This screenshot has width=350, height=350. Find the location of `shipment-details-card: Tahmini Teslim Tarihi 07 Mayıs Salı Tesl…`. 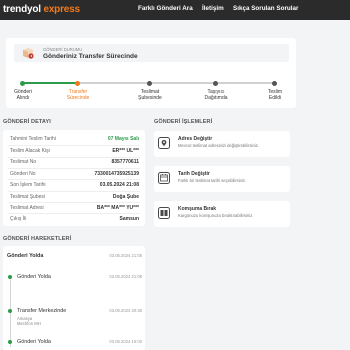

shipment-details-card: Tahmini Teslim Tarihi 07 Mayıs Salı Tesl… is located at coordinates (74, 178).